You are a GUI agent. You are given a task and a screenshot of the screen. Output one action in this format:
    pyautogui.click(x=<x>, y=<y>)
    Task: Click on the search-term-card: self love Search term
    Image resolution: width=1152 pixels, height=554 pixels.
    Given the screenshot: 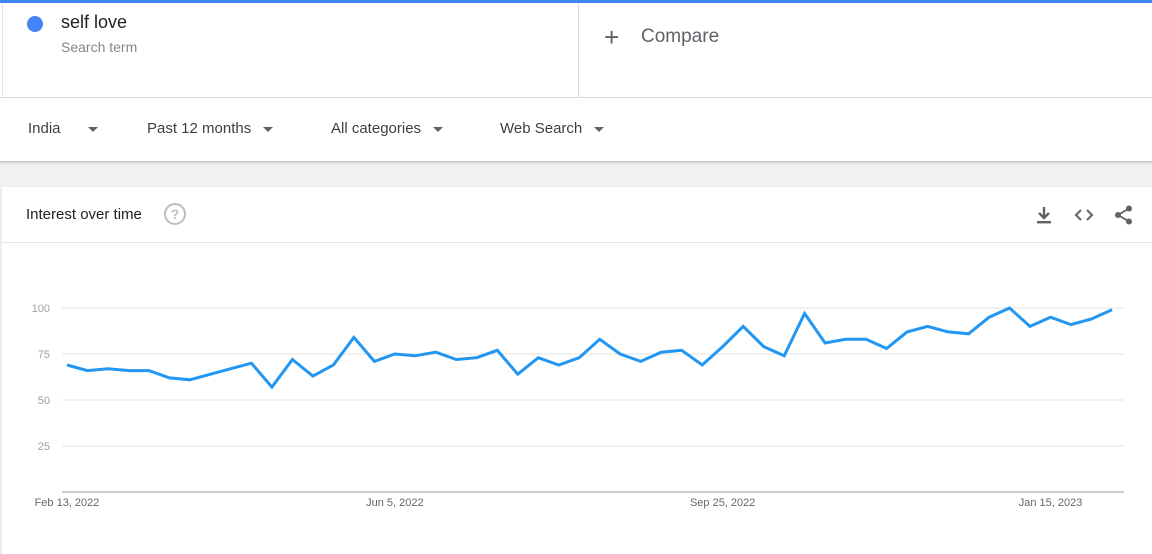 What is the action you would take?
    pyautogui.click(x=290, y=50)
    